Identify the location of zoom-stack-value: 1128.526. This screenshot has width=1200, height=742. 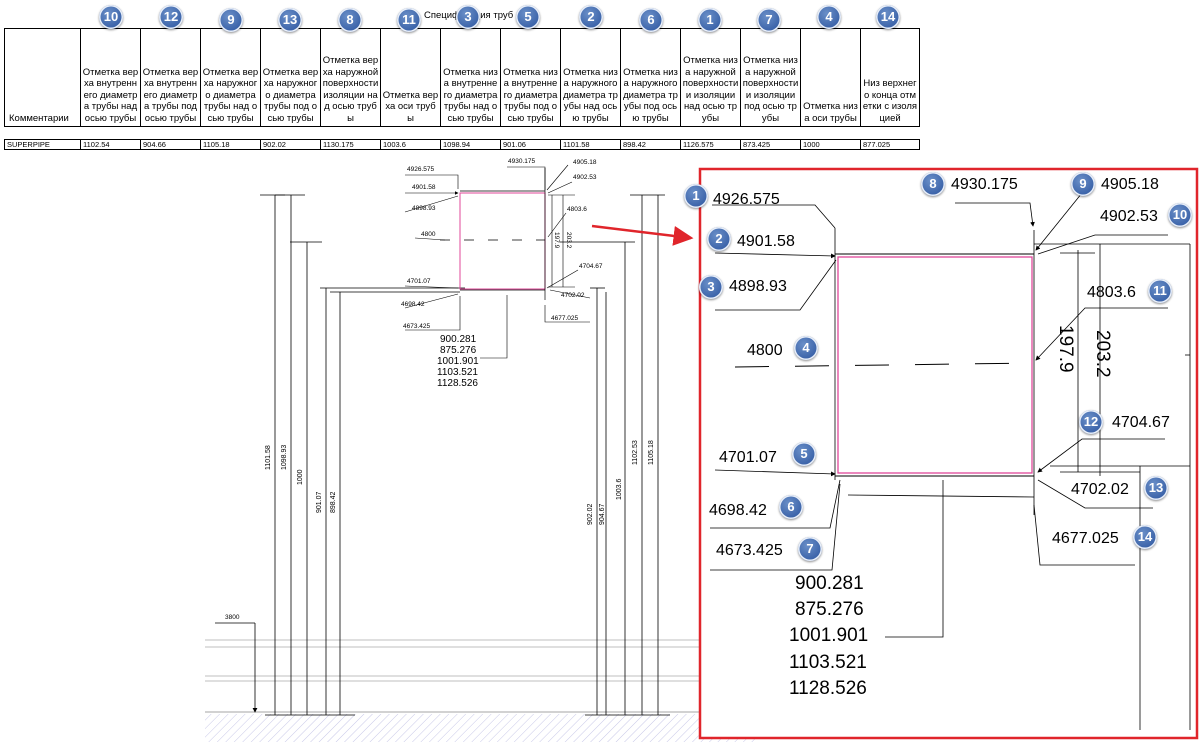
(828, 688).